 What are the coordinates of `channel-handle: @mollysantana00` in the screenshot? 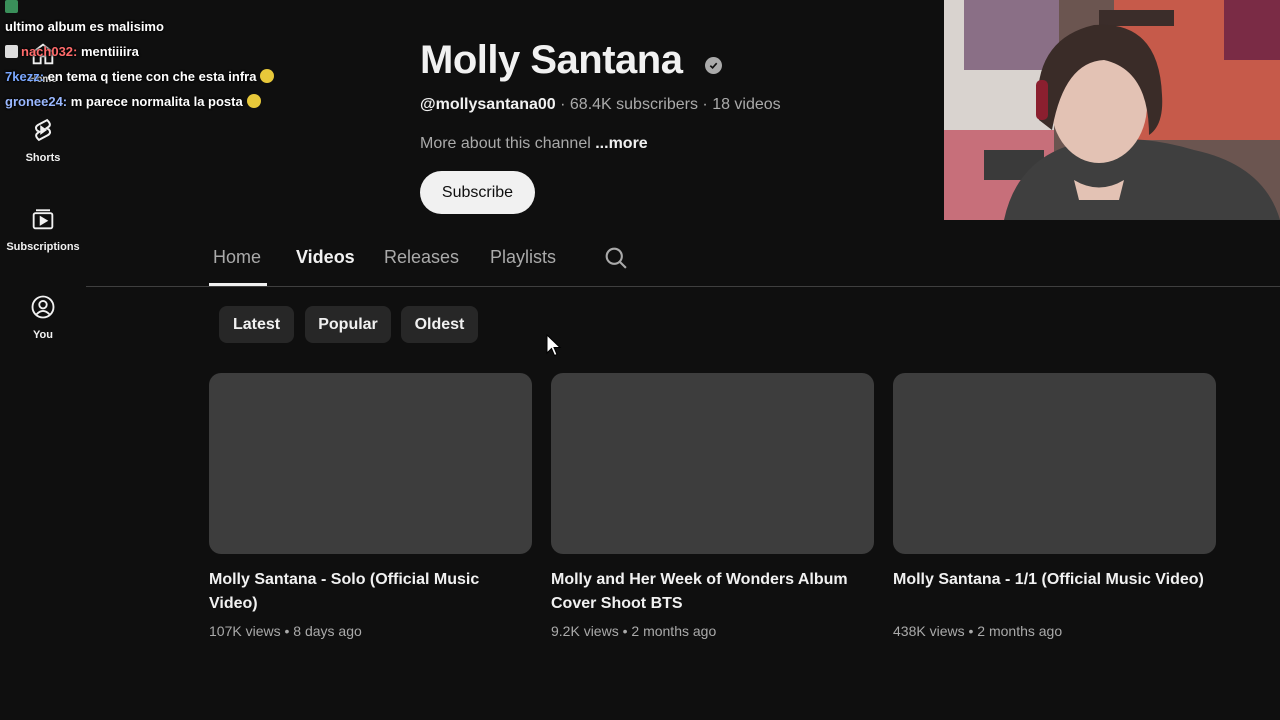 It's located at (488, 104).